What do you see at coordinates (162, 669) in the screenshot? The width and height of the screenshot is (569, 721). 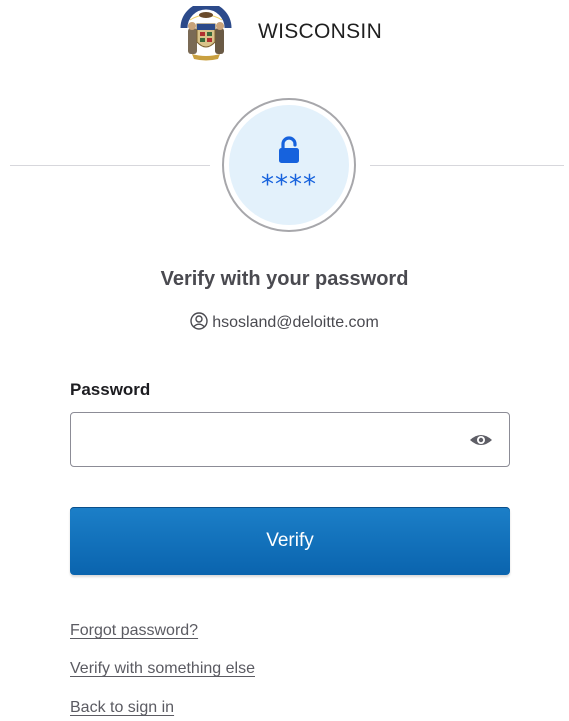 I see `verify-with-something-else-link: Verify with something else` at bounding box center [162, 669].